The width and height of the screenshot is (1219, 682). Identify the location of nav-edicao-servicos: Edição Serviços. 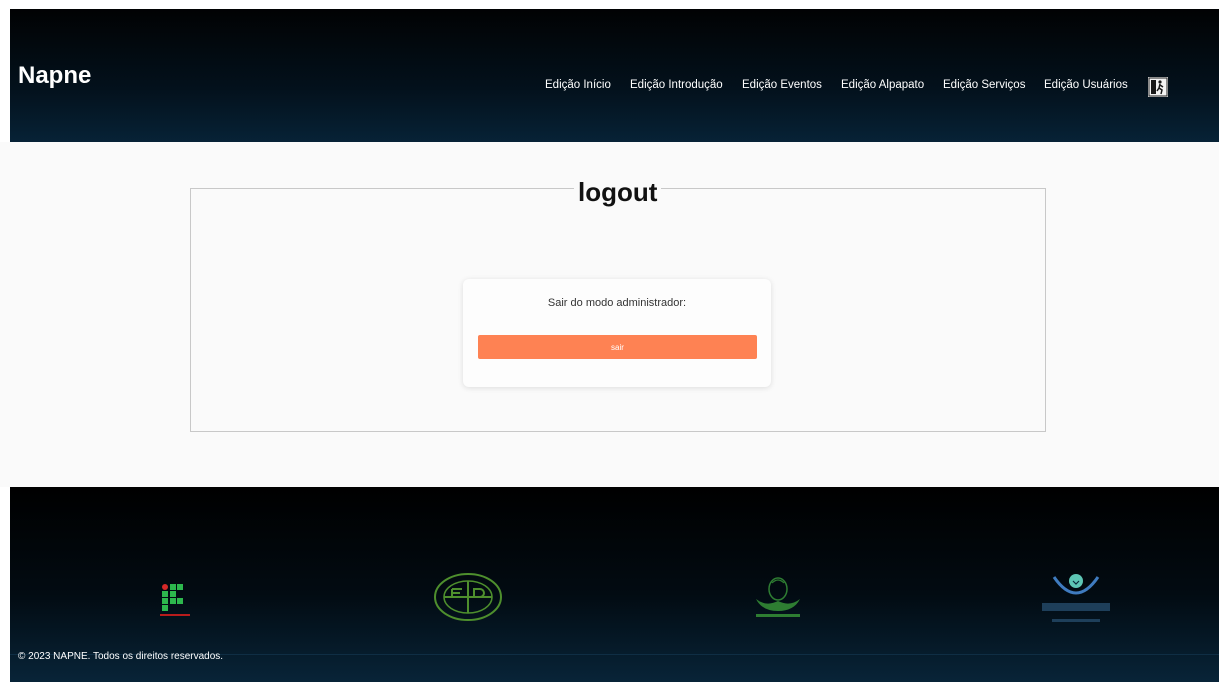
(984, 85).